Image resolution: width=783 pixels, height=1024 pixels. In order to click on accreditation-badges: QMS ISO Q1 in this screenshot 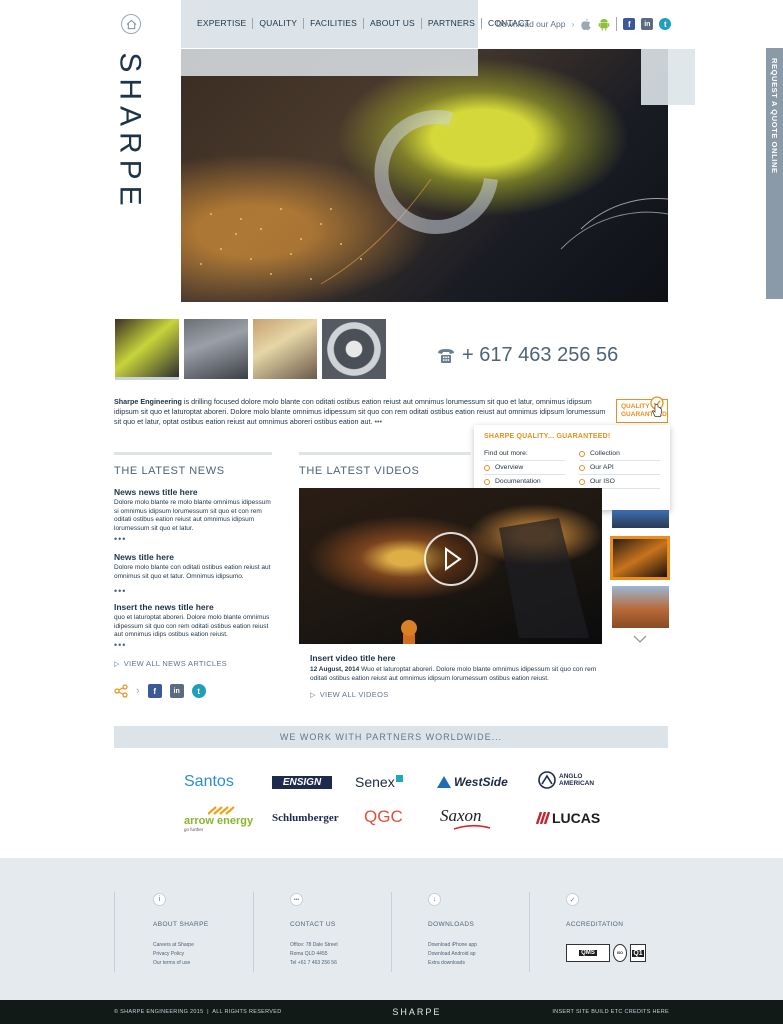, I will do `click(606, 953)`.